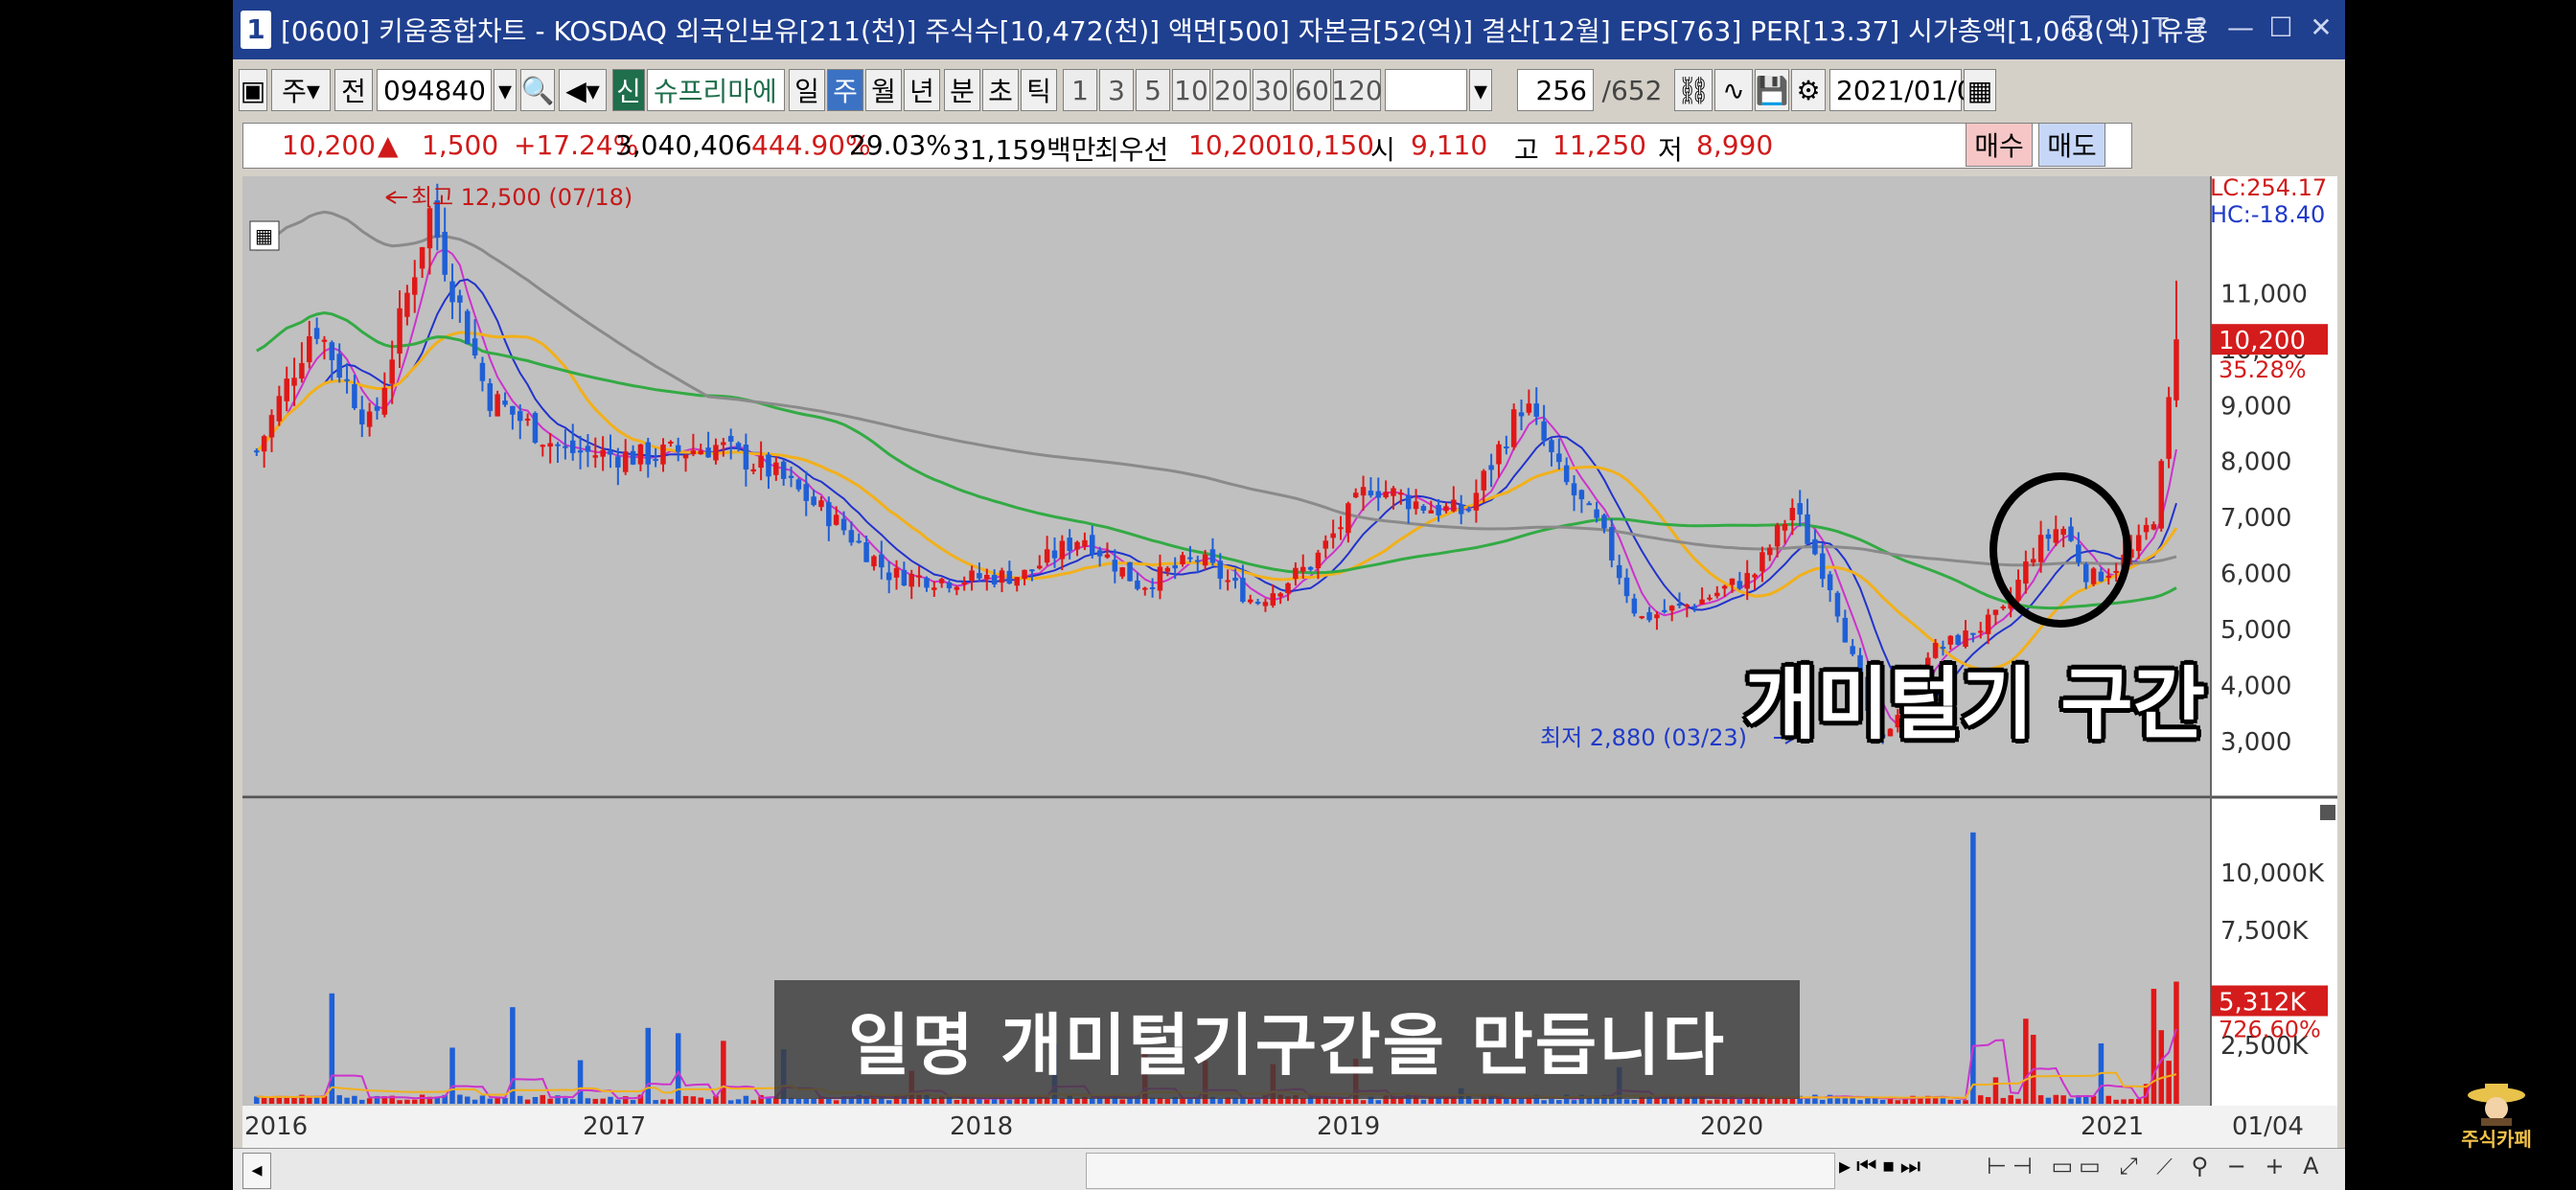 The height and width of the screenshot is (1190, 2576). I want to click on save-icon: 💾, so click(1772, 90).